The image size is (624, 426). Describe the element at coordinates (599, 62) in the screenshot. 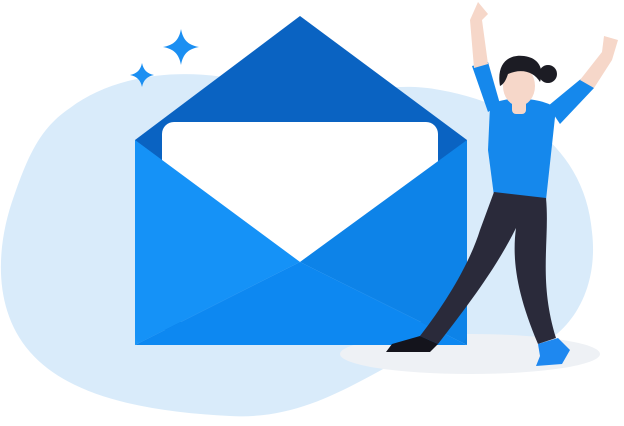

I see `person-hand-right` at that location.